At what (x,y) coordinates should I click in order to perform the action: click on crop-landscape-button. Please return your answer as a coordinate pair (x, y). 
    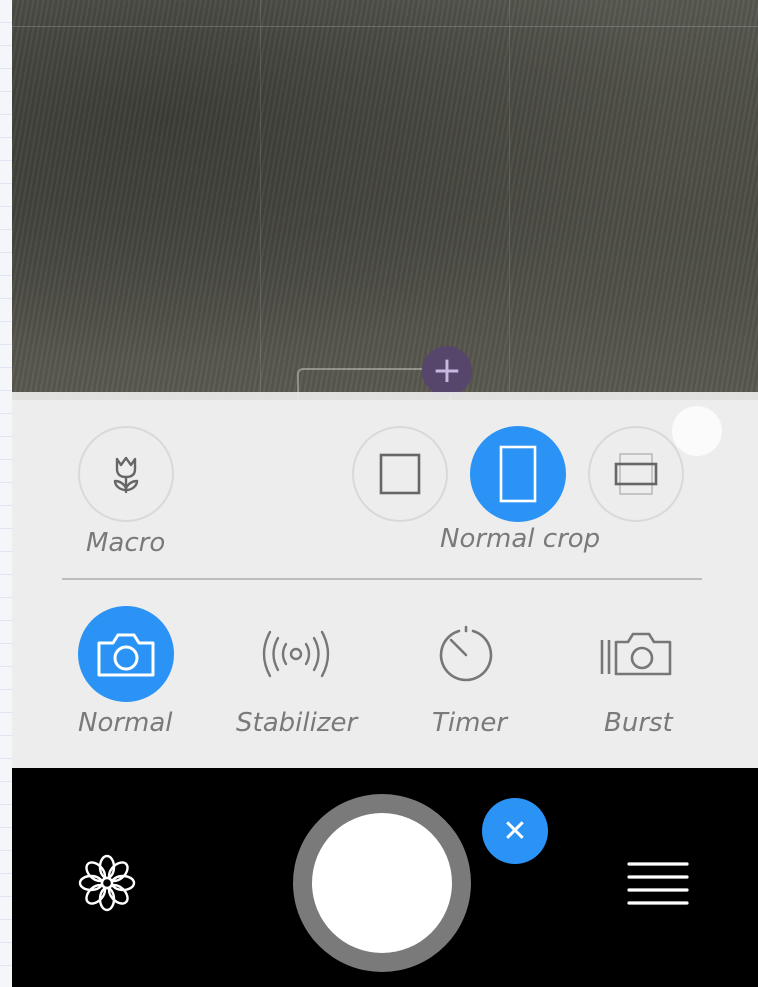
    Looking at the image, I should click on (636, 474).